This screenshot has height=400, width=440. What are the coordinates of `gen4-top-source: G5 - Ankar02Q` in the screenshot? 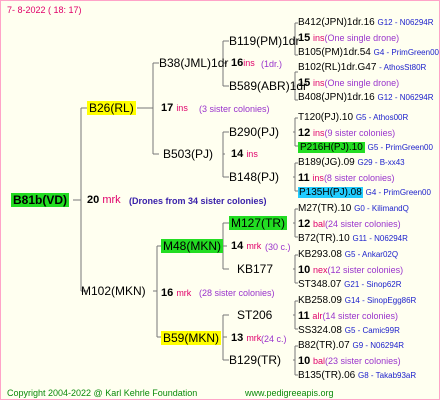 It's located at (371, 254).